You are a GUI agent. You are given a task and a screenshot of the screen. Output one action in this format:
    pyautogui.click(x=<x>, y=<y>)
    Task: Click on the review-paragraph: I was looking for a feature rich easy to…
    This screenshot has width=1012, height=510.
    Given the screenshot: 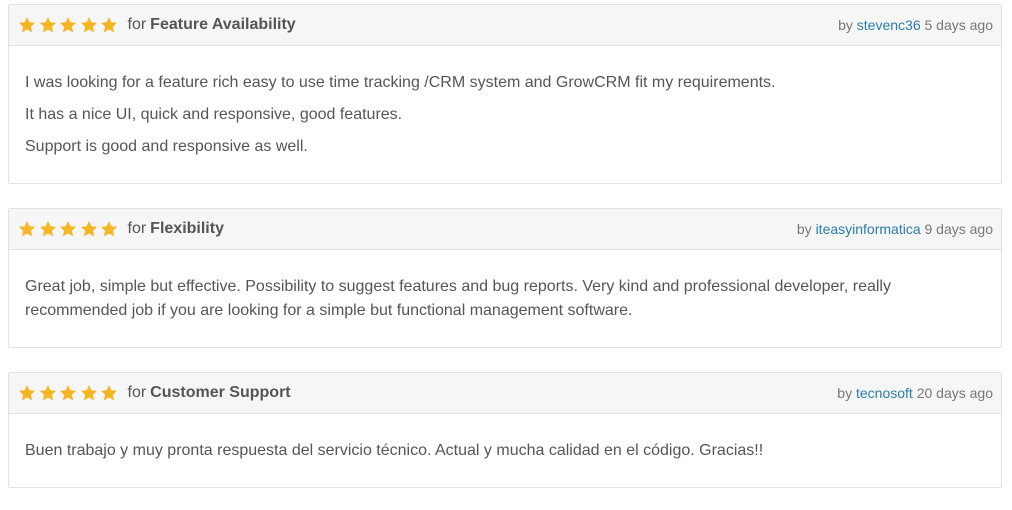 What is the action you would take?
    pyautogui.click(x=400, y=82)
    